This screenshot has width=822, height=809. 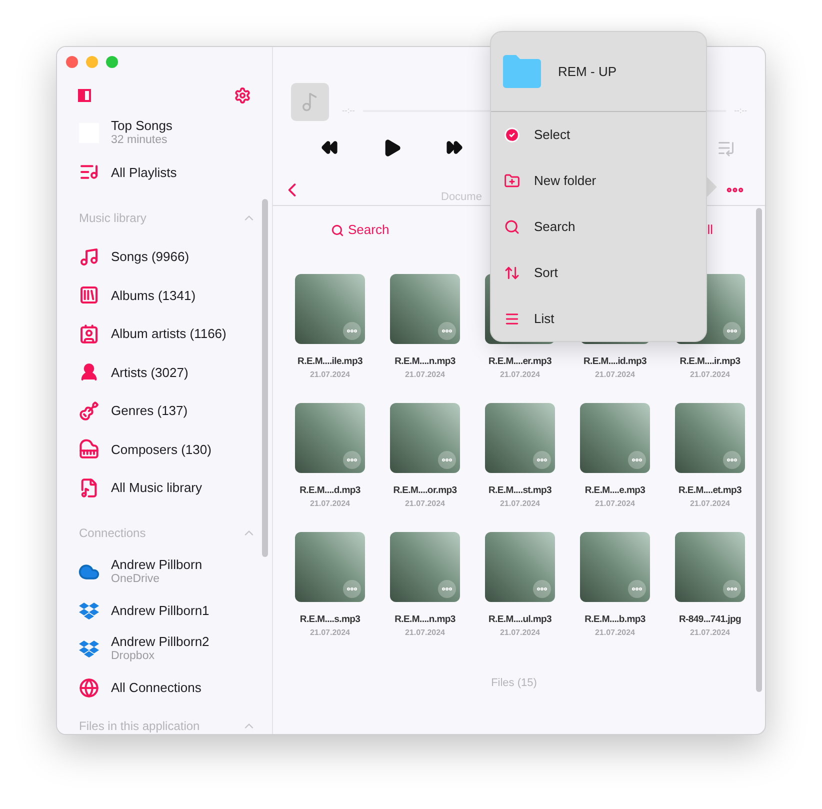 What do you see at coordinates (598, 227) in the screenshot?
I see `menu-item: Search` at bounding box center [598, 227].